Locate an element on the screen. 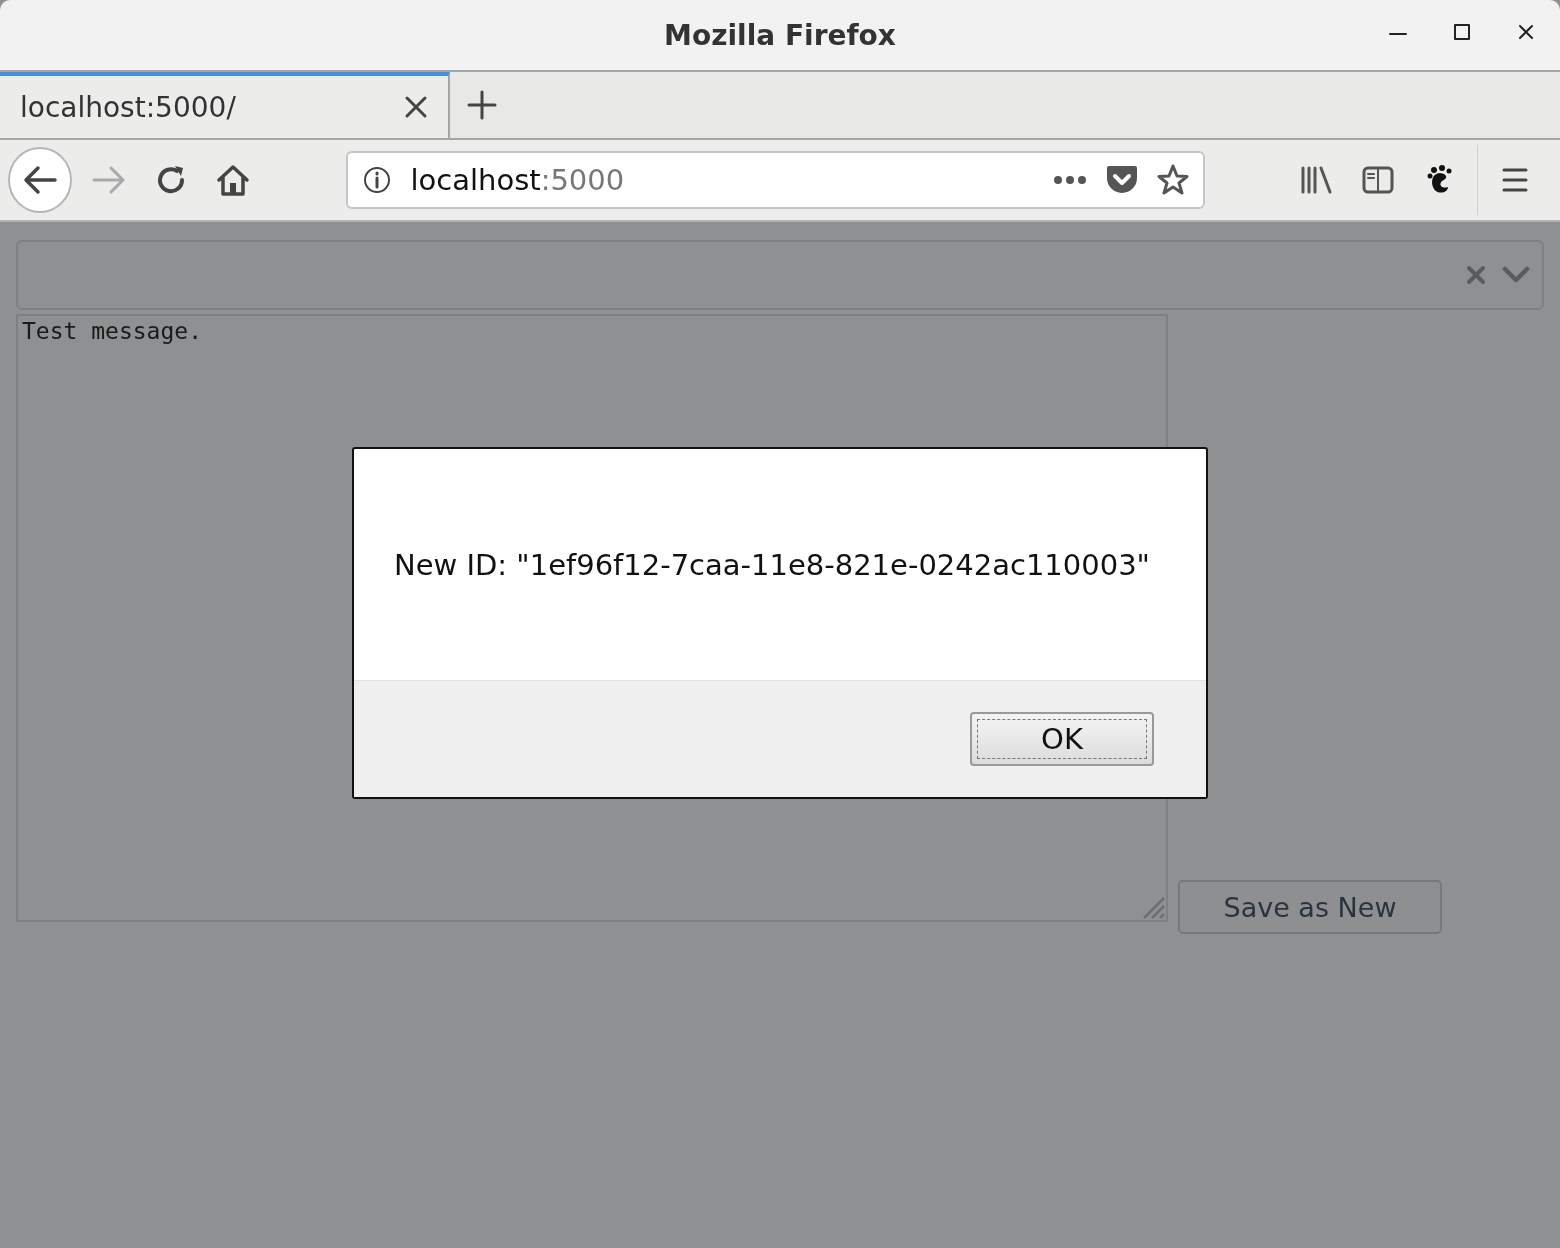  back-arrow-icon is located at coordinates (40, 180).